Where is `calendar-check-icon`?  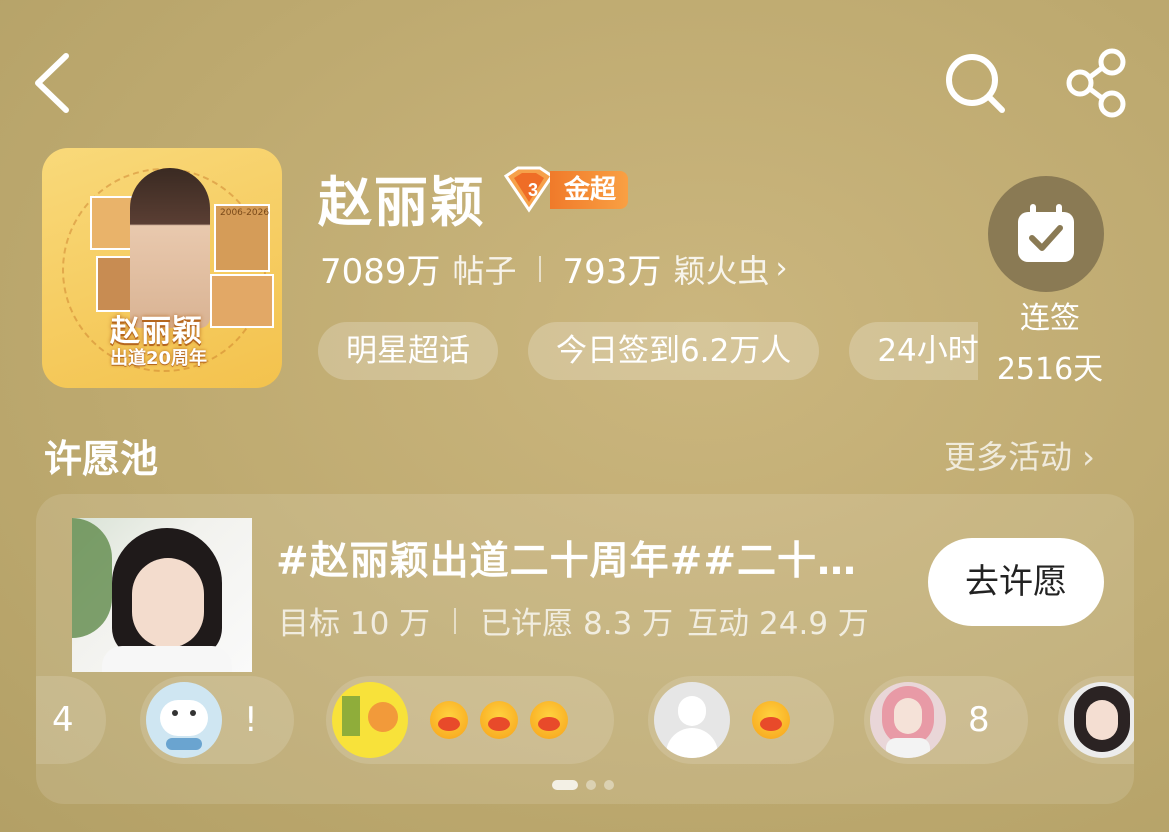
calendar-check-icon is located at coordinates (1046, 233).